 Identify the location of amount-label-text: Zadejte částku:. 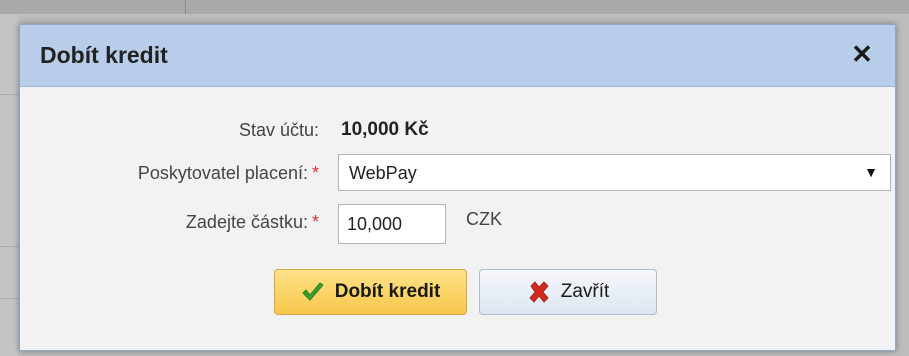
(246, 222).